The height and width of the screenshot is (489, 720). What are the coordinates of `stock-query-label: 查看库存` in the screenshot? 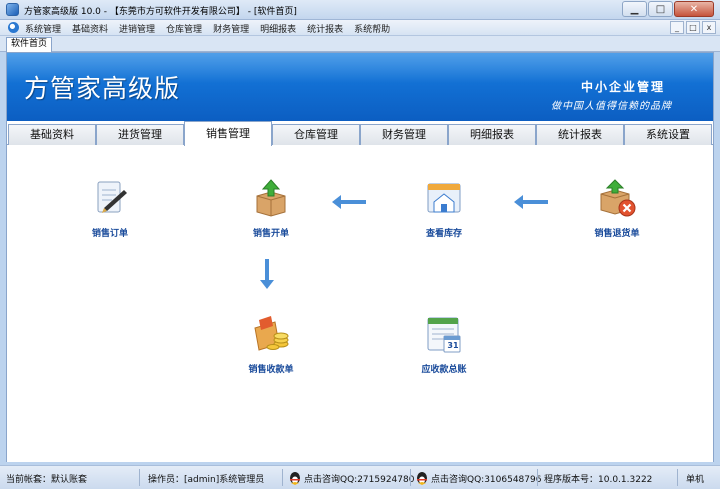 It's located at (443, 234).